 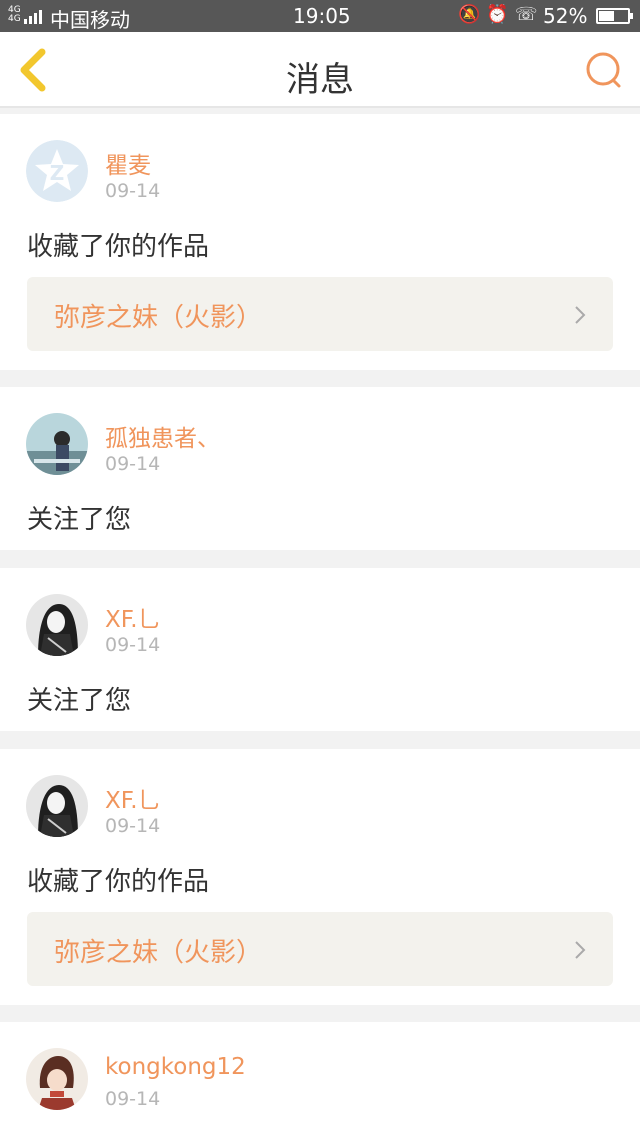 I want to click on status-icons: 🔕⏰☏, so click(x=500, y=14).